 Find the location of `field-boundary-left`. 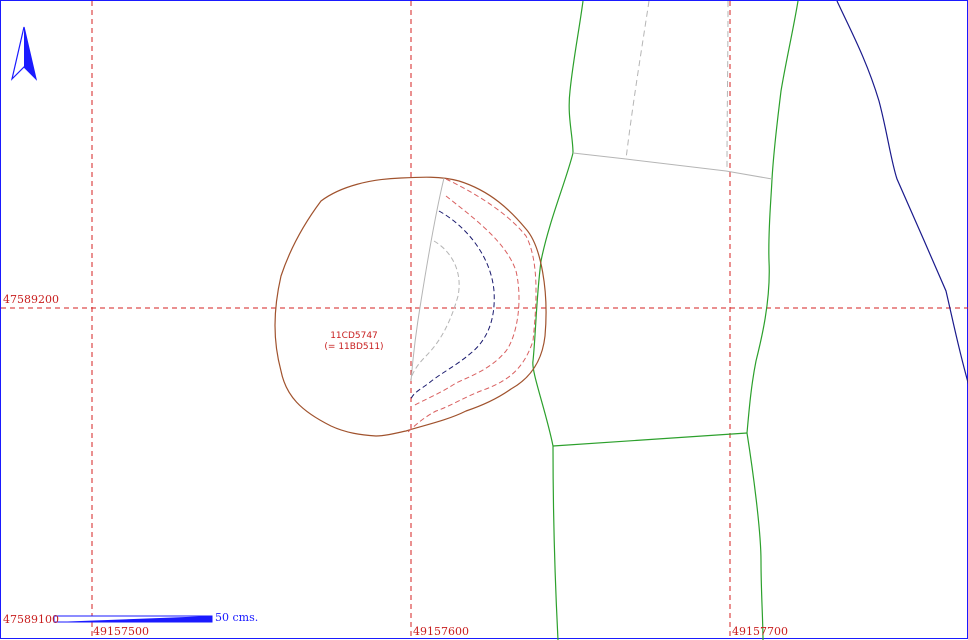

field-boundary-left is located at coordinates (558, 320).